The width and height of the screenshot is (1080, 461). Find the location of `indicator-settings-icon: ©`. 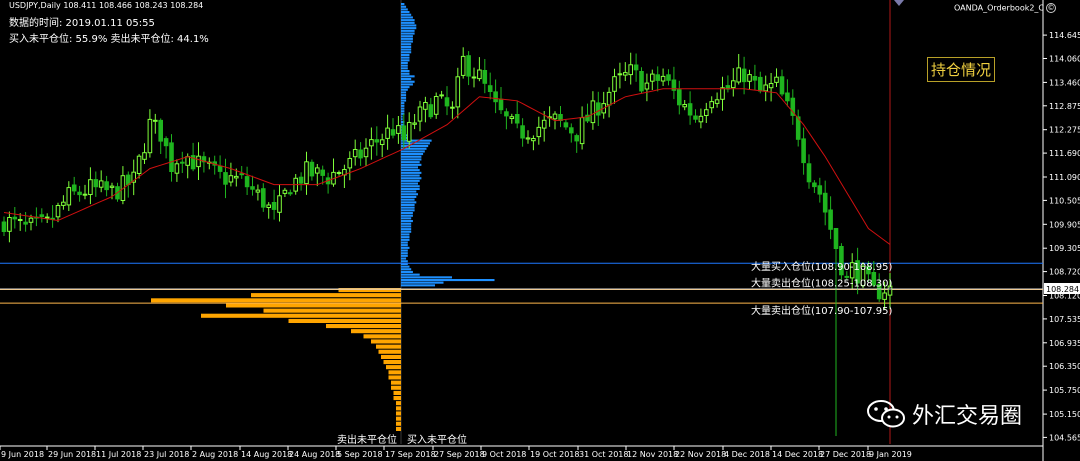

indicator-settings-icon: © is located at coordinates (1051, 8).